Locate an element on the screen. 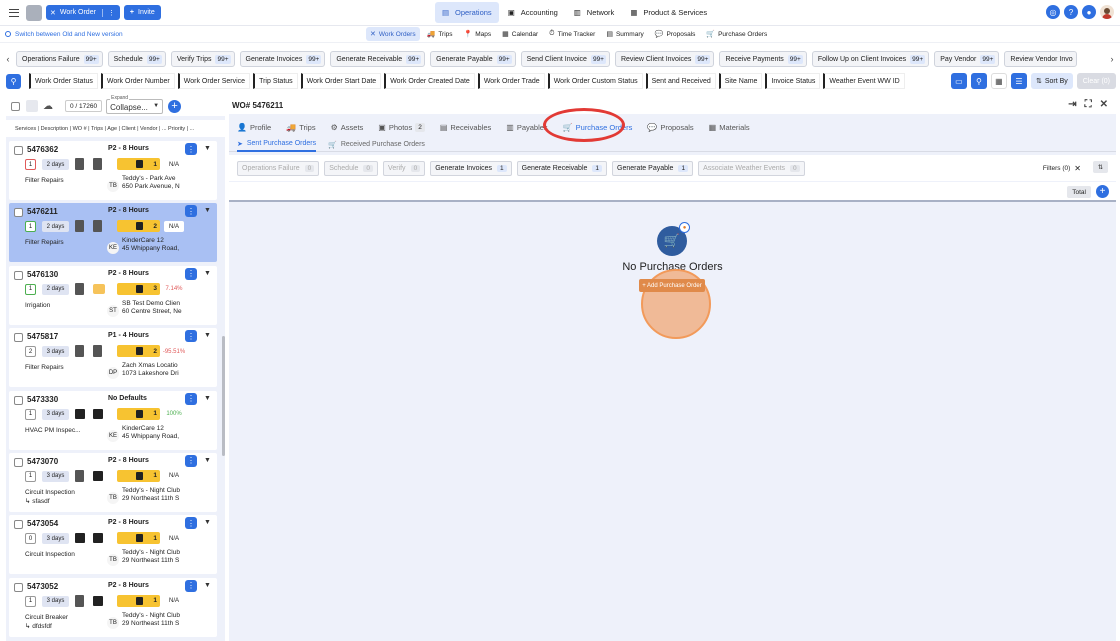  subnav-summary: ▤ Summary is located at coordinates (624, 34).